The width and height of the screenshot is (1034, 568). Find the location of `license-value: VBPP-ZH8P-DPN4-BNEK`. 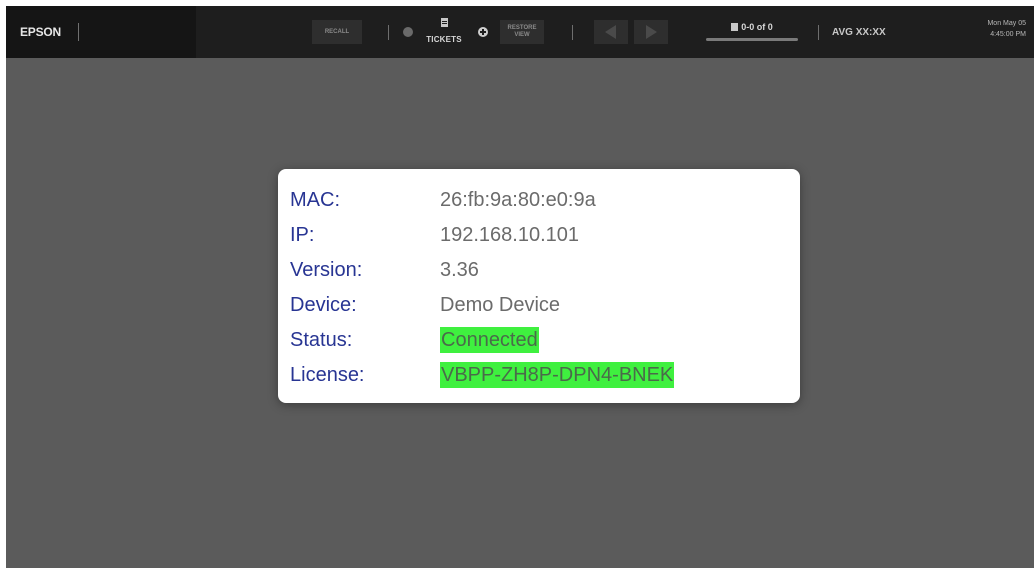

license-value: VBPP-ZH8P-DPN4-BNEK is located at coordinates (557, 375).